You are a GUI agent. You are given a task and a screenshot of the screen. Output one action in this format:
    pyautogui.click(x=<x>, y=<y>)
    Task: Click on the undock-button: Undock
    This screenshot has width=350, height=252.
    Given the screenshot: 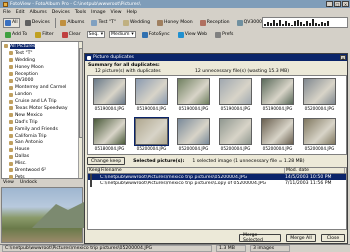 What is the action you would take?
    pyautogui.click(x=28, y=183)
    